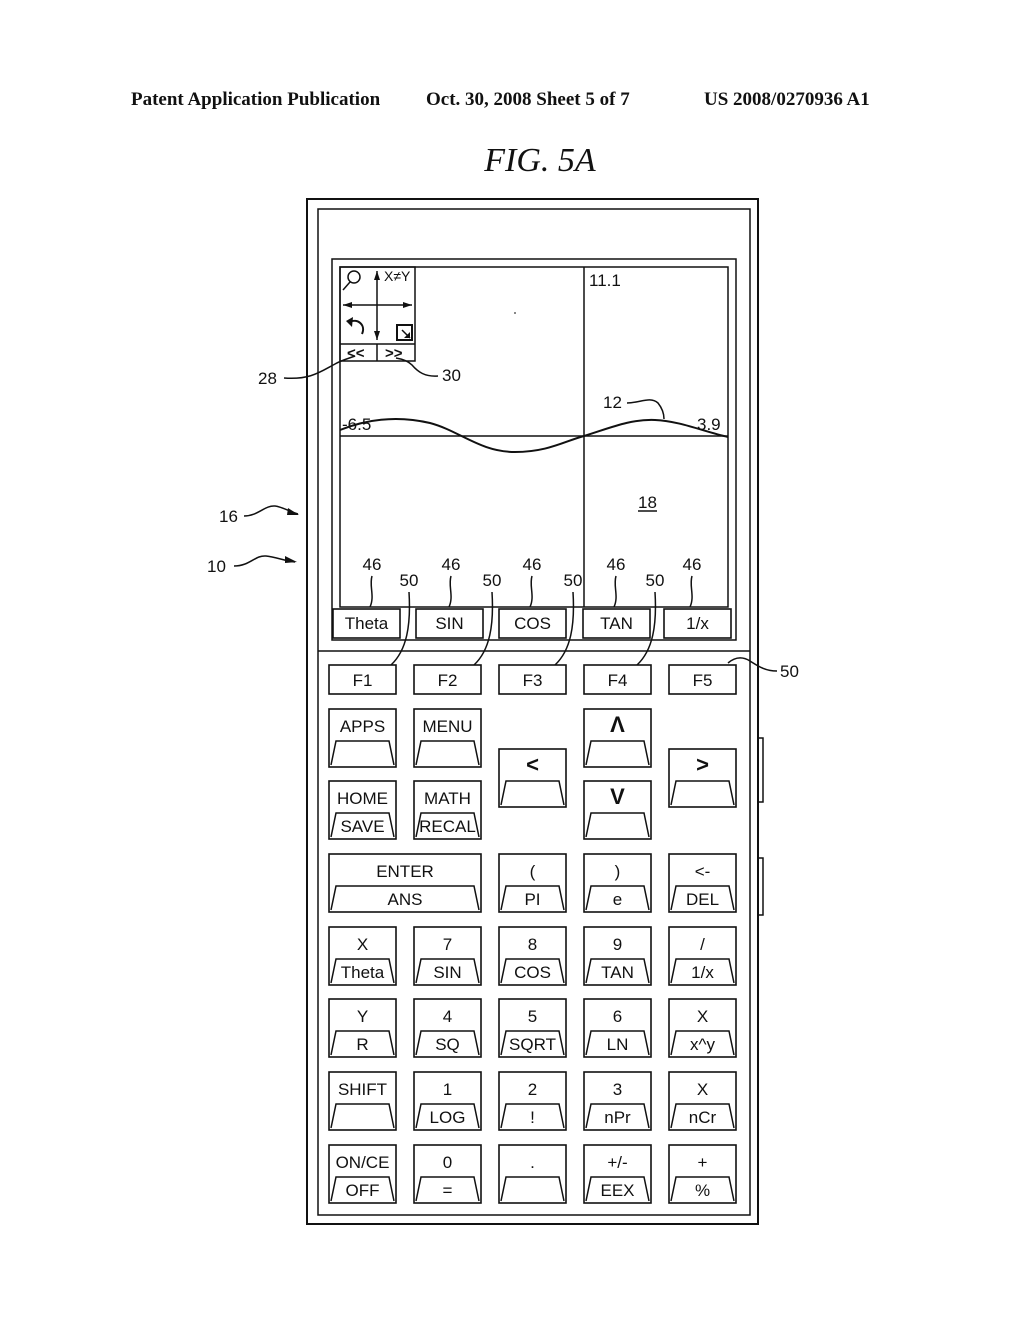 This screenshot has width=1024, height=1320. I want to click on display-bezel, so click(534, 449).